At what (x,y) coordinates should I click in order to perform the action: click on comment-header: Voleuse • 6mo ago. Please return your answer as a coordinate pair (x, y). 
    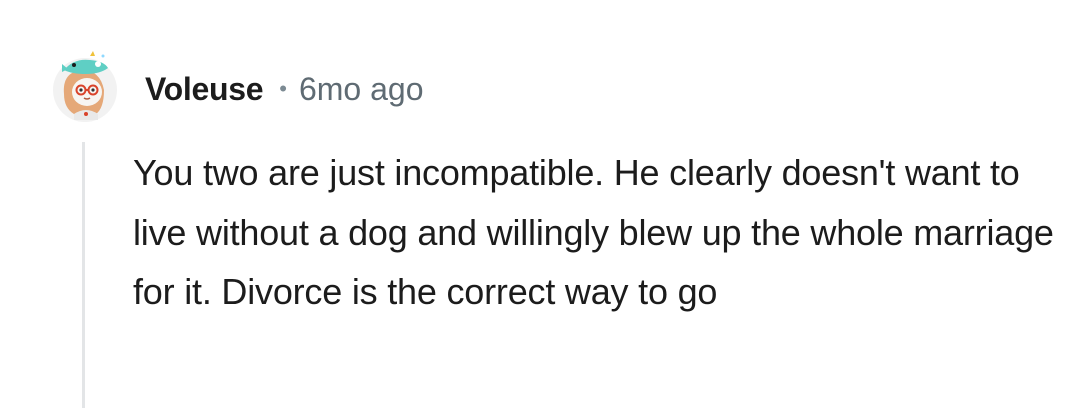
    Looking at the image, I should click on (284, 89).